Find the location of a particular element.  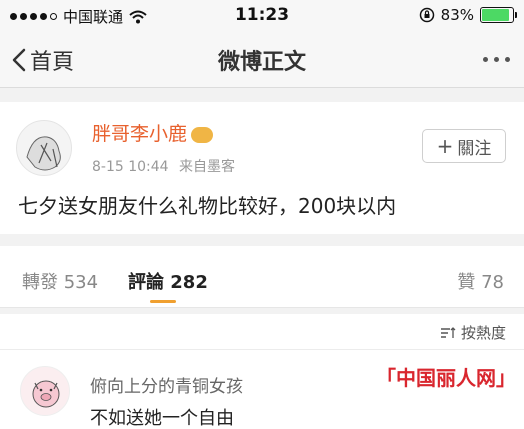

rotation-lock-icon is located at coordinates (426, 15).